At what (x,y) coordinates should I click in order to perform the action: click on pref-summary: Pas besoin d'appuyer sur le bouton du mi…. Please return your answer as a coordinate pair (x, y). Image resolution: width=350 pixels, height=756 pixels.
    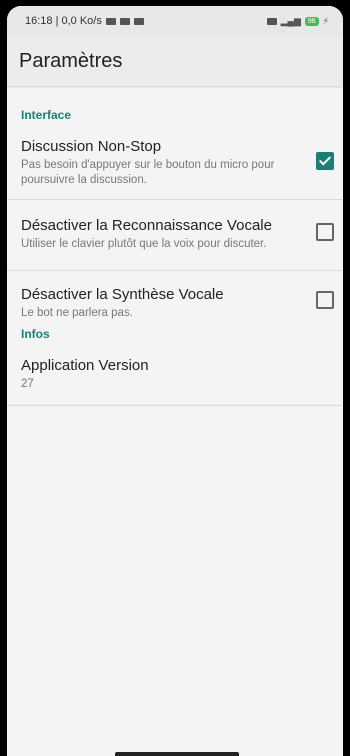
    Looking at the image, I should click on (148, 172).